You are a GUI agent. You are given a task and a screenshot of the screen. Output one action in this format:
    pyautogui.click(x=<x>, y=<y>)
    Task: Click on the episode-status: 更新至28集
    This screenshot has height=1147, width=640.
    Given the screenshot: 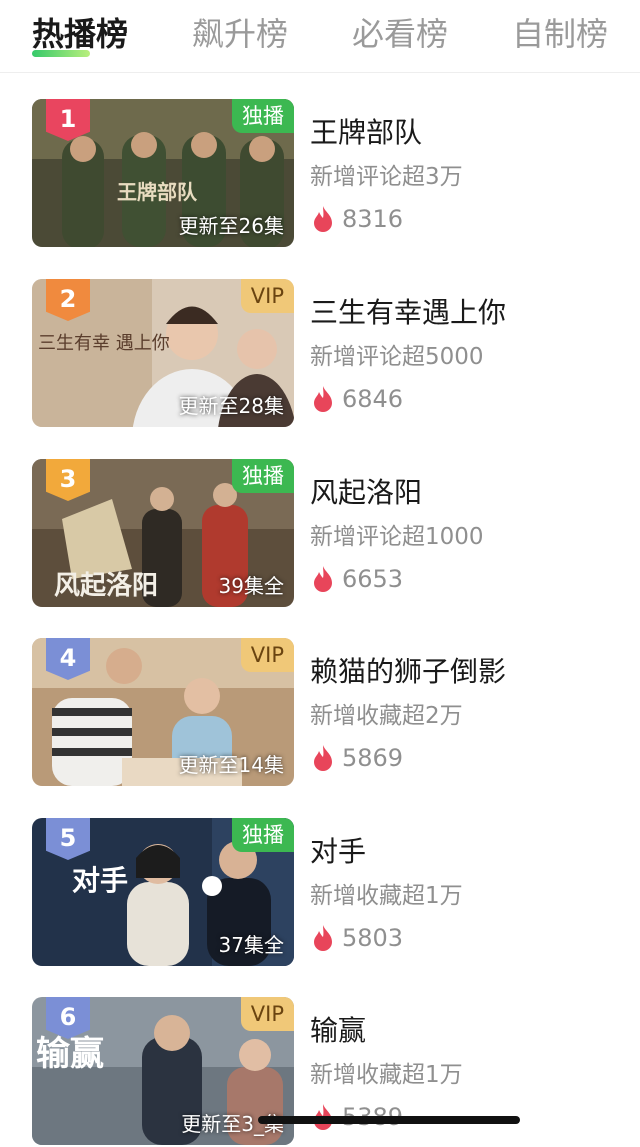 What is the action you would take?
    pyautogui.click(x=231, y=406)
    